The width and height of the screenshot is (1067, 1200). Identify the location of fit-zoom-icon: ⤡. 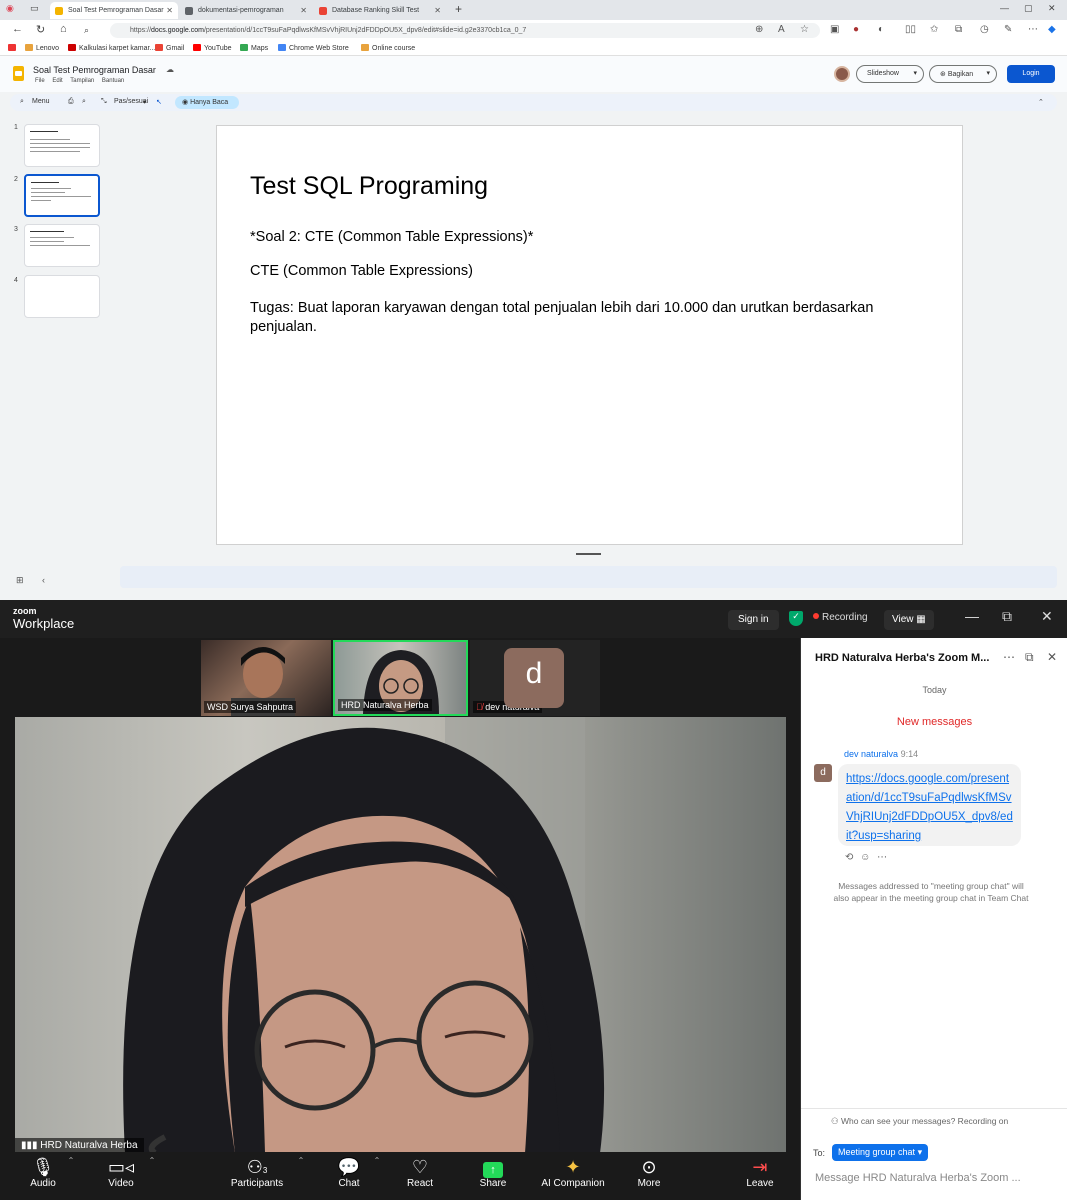
(104, 102).